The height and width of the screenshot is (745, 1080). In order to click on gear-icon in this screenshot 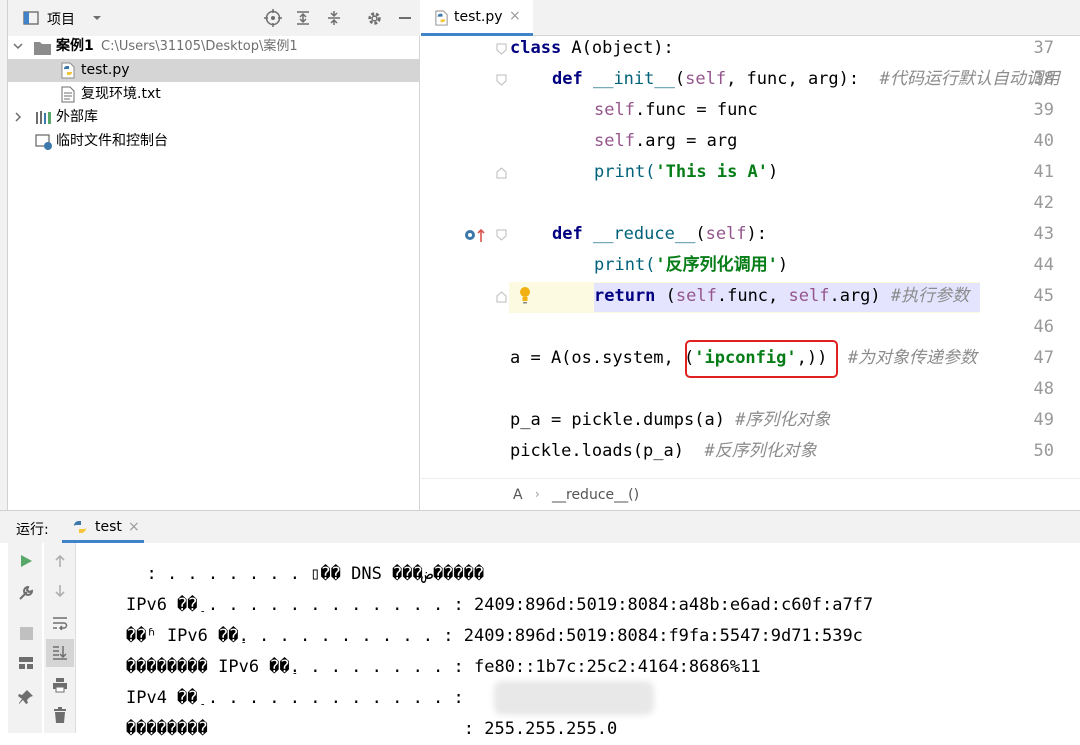, I will do `click(374, 18)`.